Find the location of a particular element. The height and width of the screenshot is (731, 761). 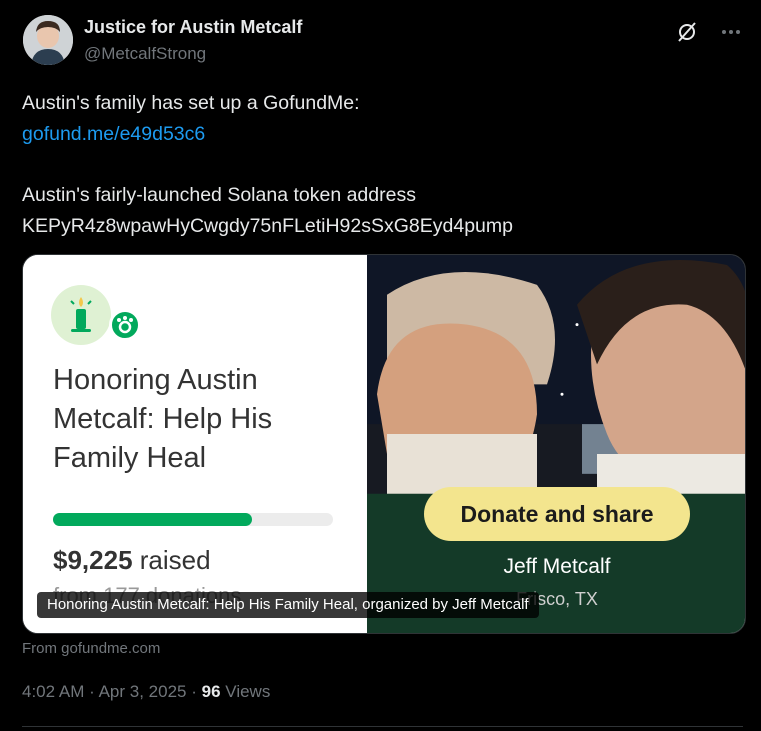

divider is located at coordinates (382, 726).